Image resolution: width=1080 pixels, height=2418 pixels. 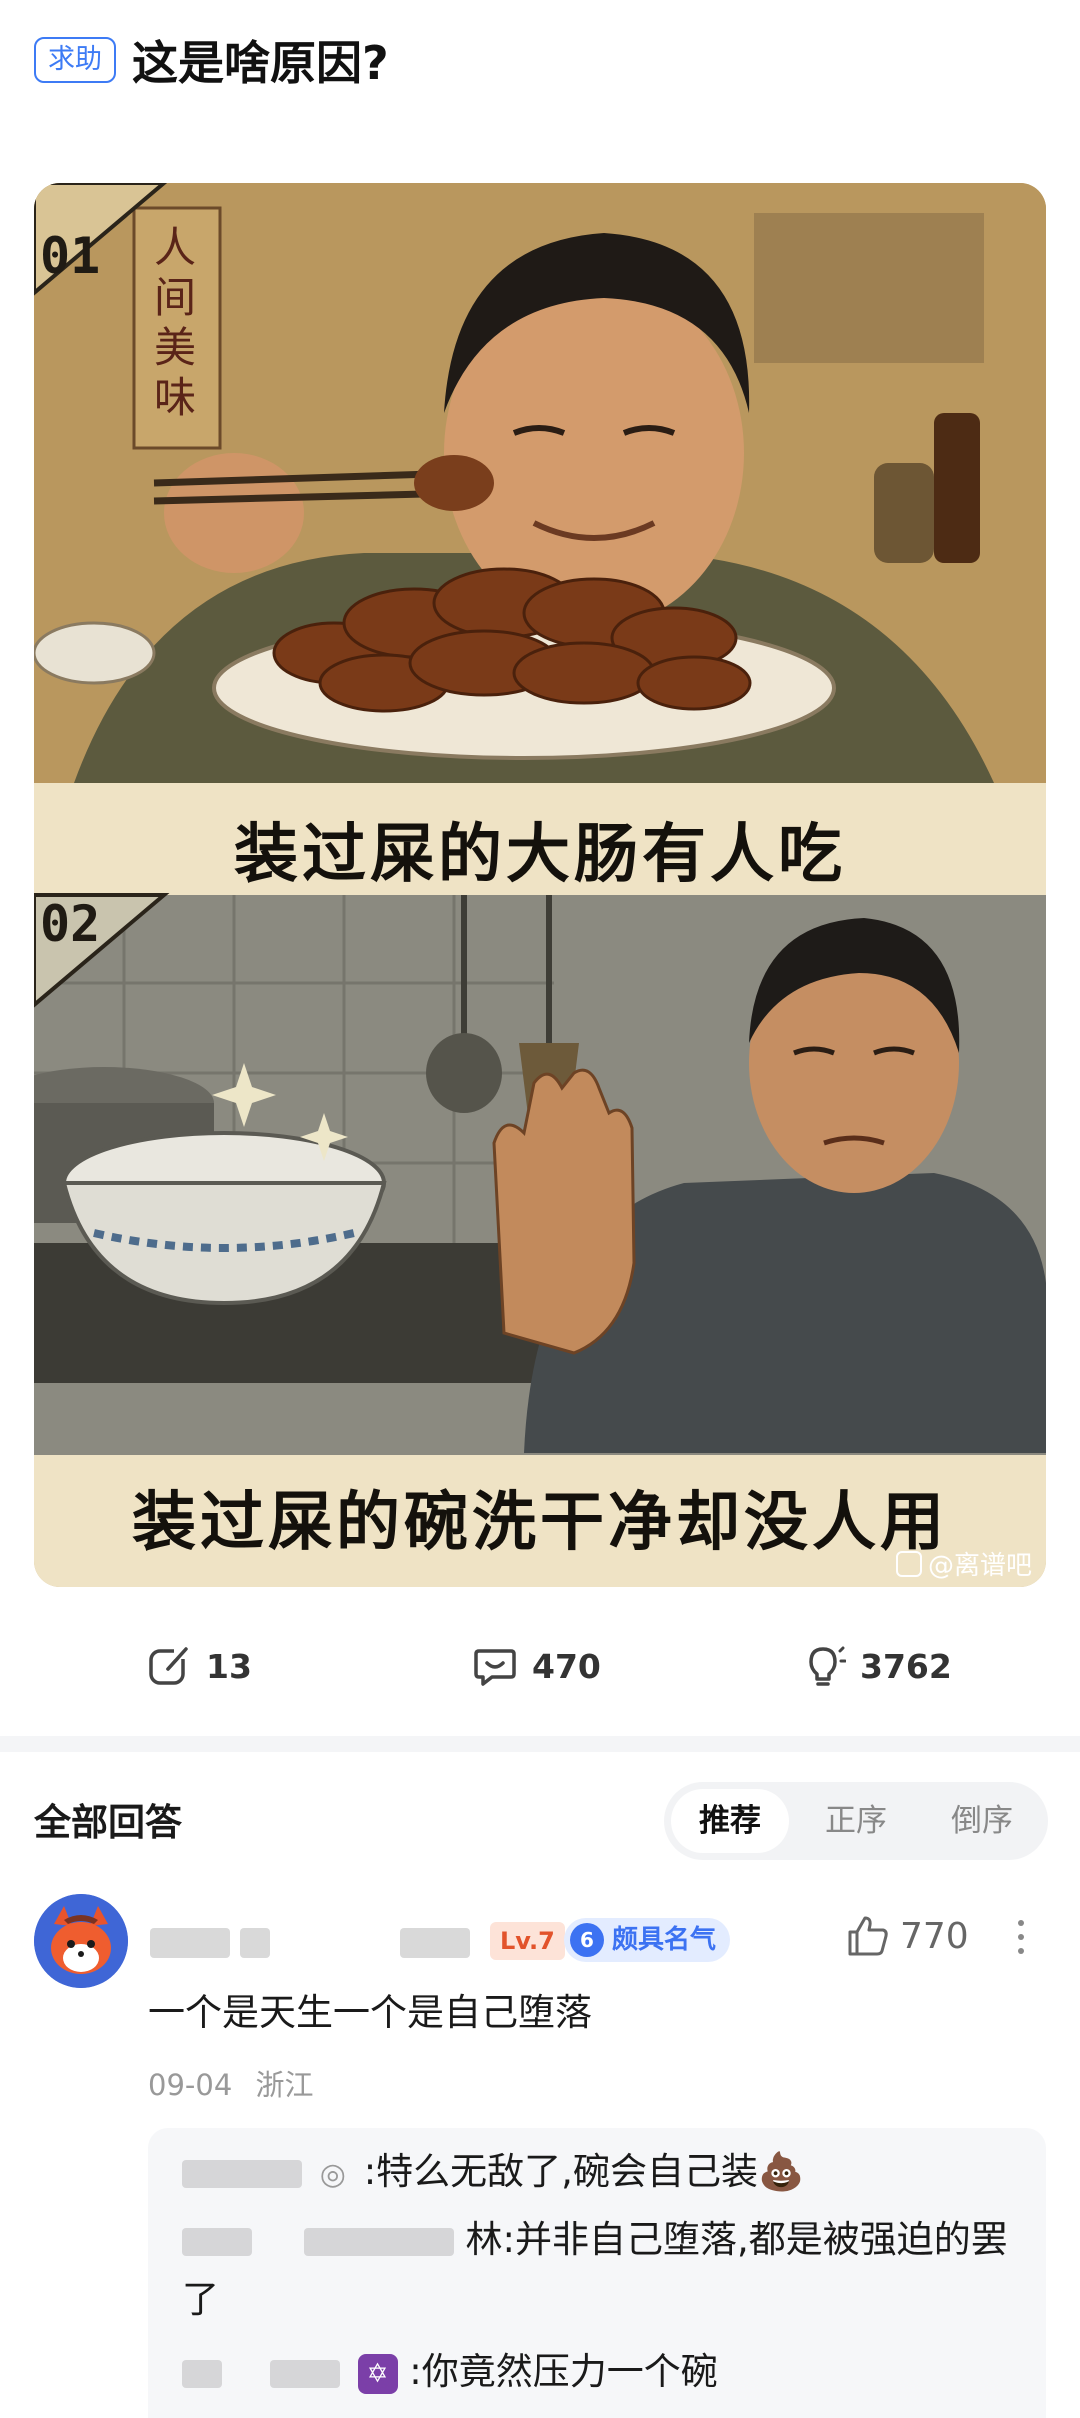 I want to click on share-icon, so click(x=169, y=1665).